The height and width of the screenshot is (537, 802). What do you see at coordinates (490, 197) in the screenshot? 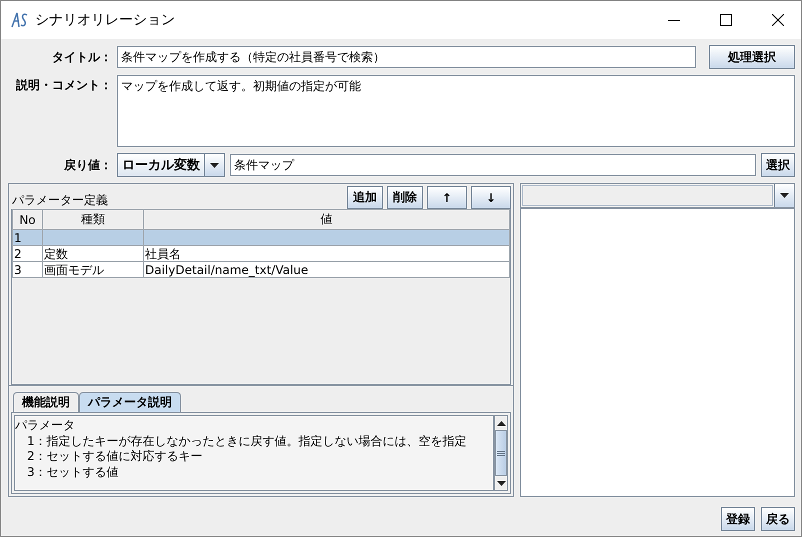
I see `toolbar-button: ↓` at bounding box center [490, 197].